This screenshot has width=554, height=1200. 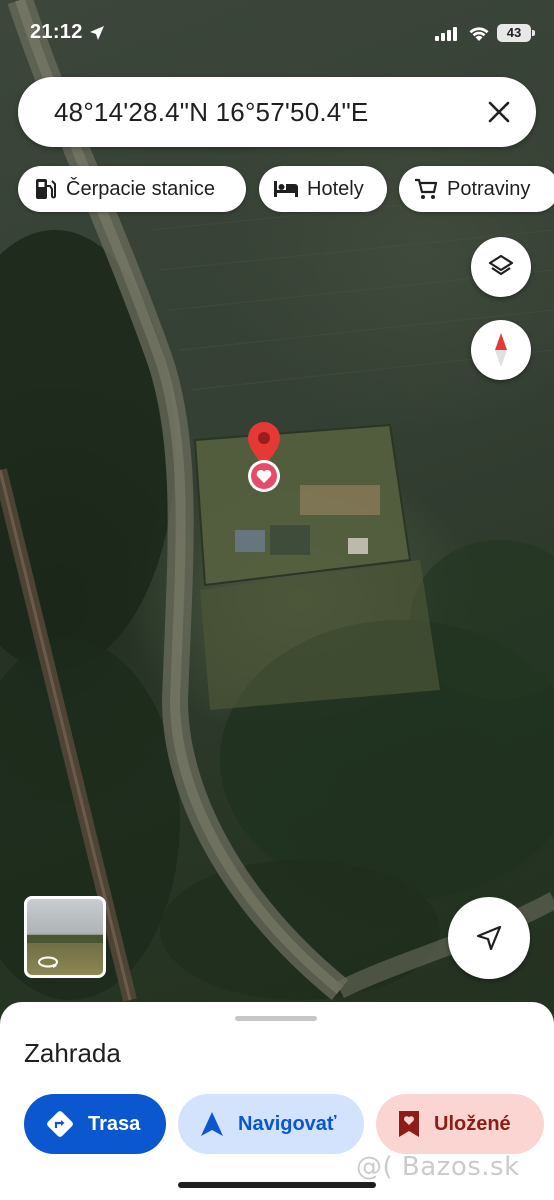 I want to click on status-bar: 21:12 43, so click(x=277, y=30).